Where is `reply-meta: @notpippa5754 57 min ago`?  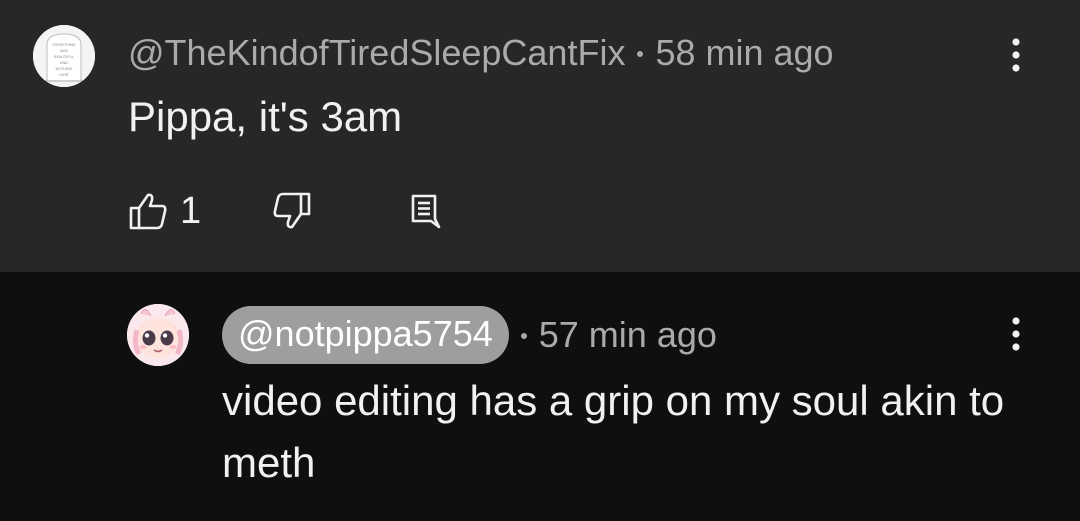
reply-meta: @notpippa5754 57 min ago is located at coordinates (469, 335).